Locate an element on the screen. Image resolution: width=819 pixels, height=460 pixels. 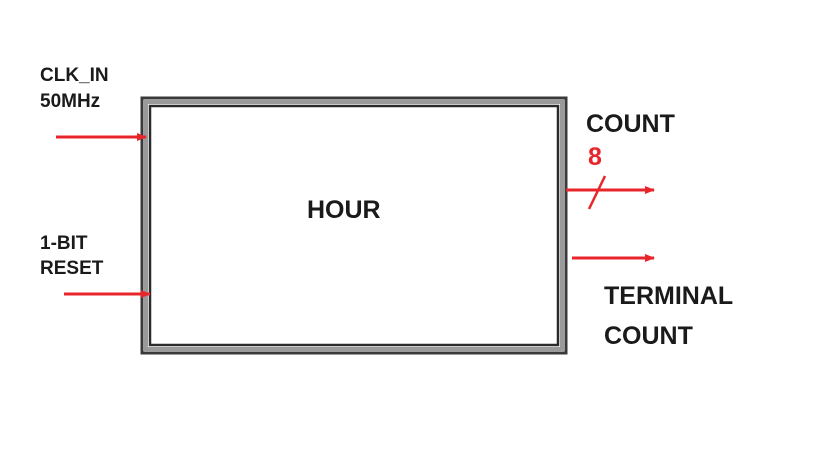
reset-width-label: 1-BIT is located at coordinates (64, 243).